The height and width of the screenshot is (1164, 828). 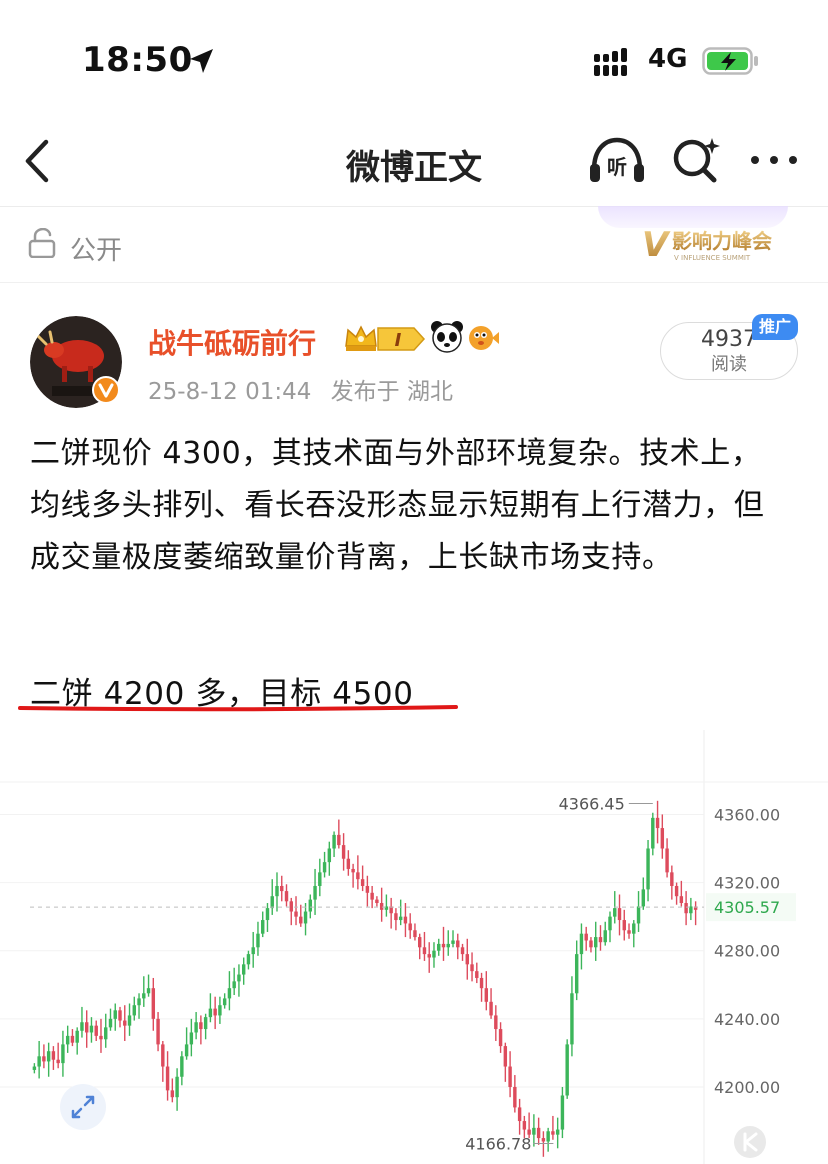 What do you see at coordinates (668, 59) in the screenshot?
I see `network-type: 4G` at bounding box center [668, 59].